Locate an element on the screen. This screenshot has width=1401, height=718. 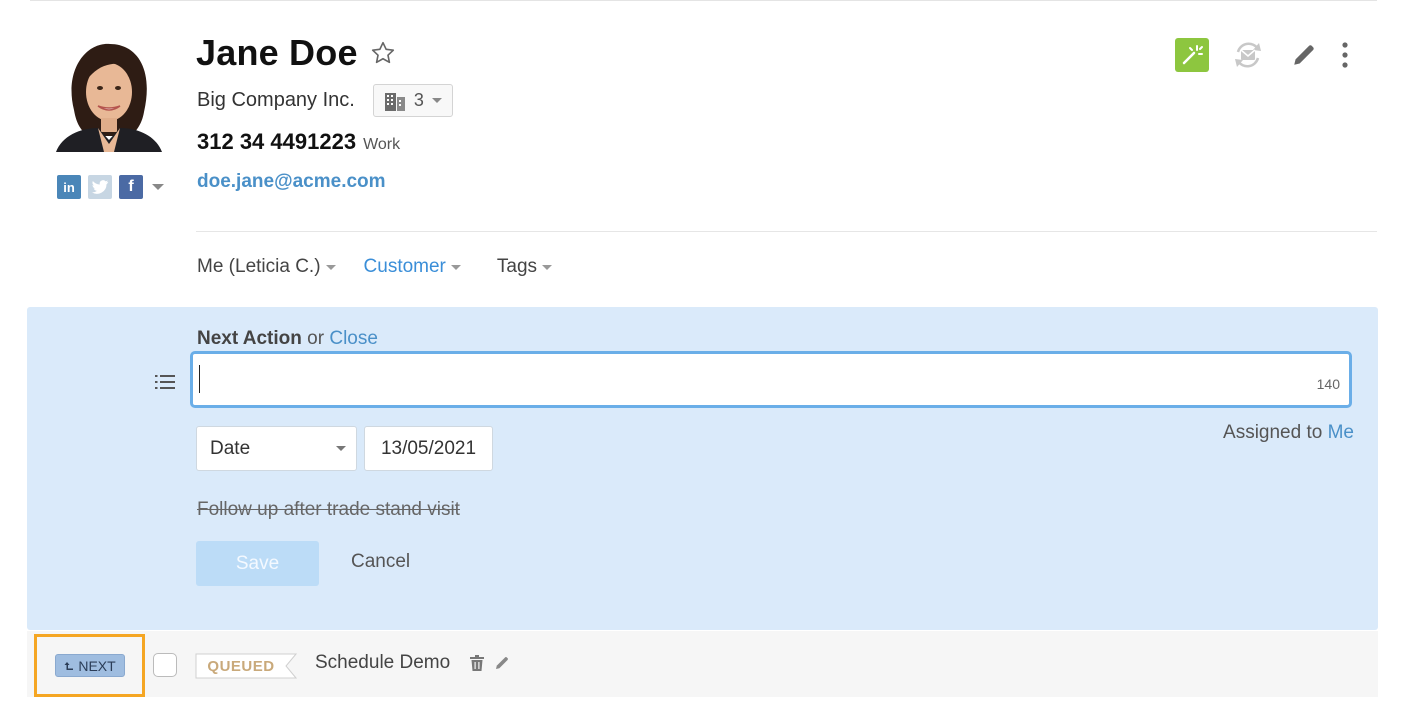
owner-dropdown: Me (Leticia C.) is located at coordinates (266, 267).